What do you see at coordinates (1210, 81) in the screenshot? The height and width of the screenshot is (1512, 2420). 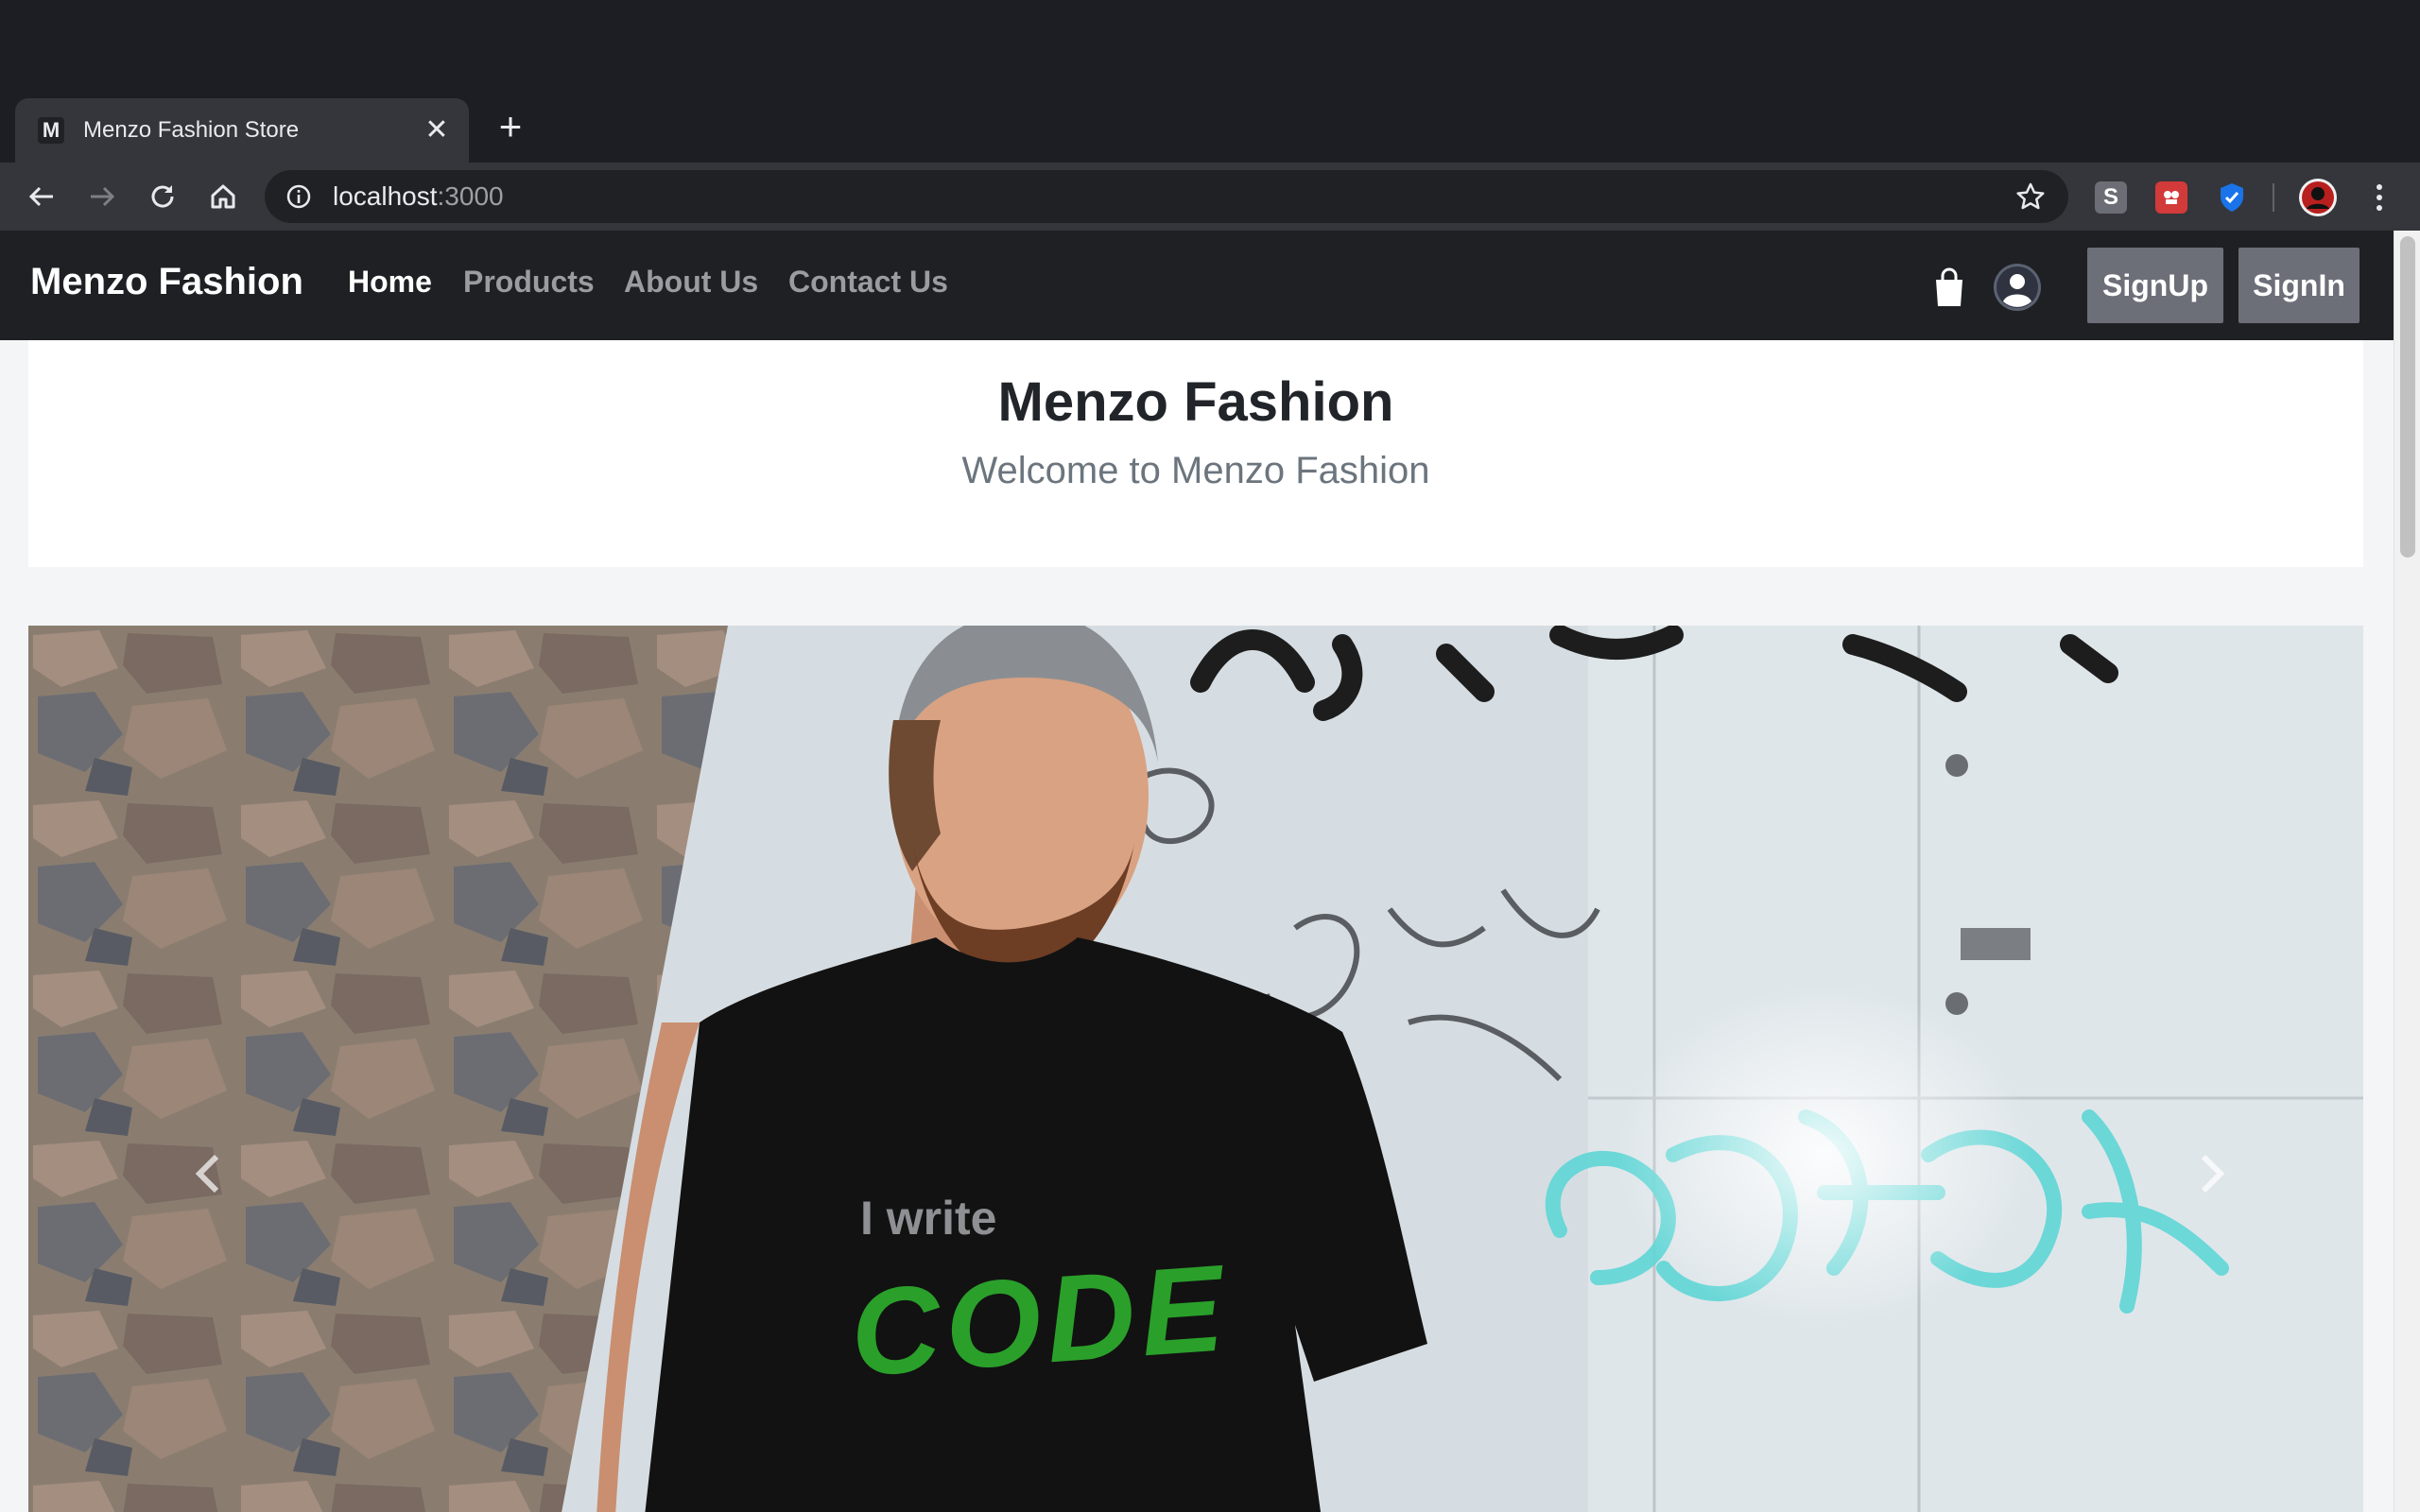 I see `browser-titlebar: M Menzo Fashion Store ✕ +` at bounding box center [1210, 81].